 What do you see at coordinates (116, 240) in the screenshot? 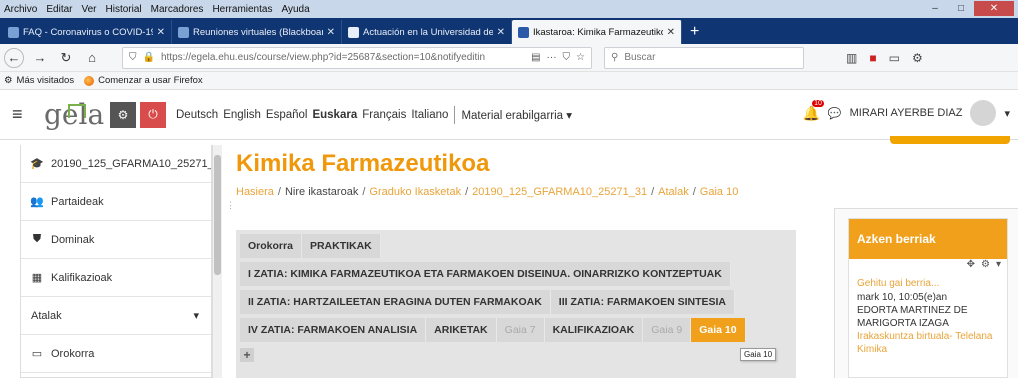
I see `nav-dominak: ⛊ Dominak` at bounding box center [116, 240].